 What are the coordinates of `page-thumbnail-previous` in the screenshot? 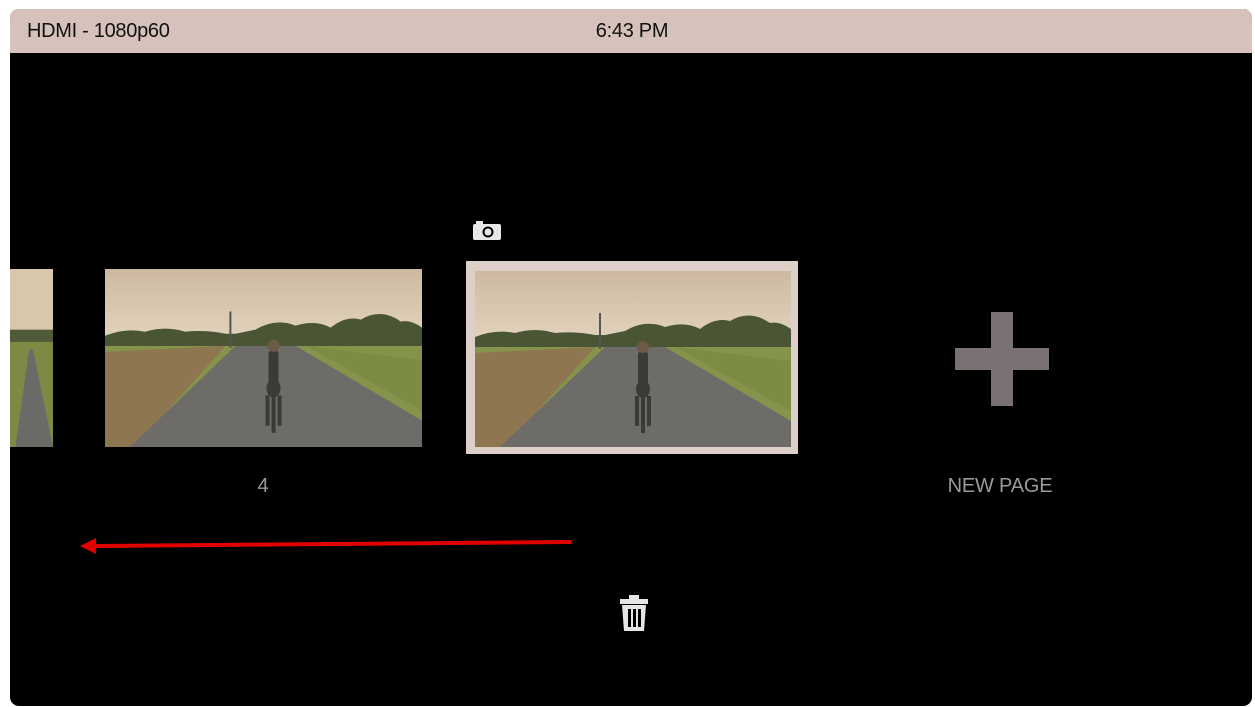 It's located at (31, 358).